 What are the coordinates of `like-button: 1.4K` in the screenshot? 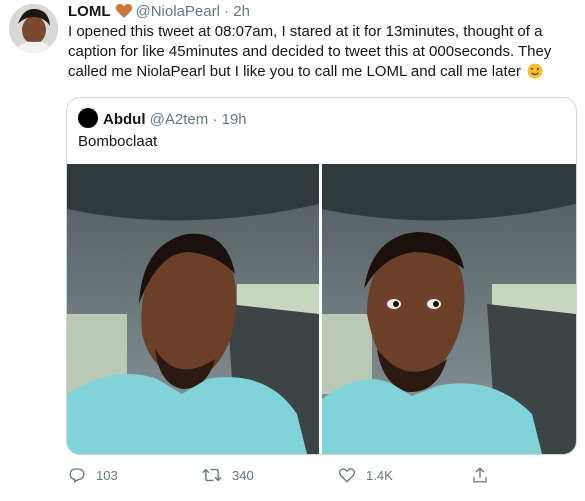 It's located at (365, 475).